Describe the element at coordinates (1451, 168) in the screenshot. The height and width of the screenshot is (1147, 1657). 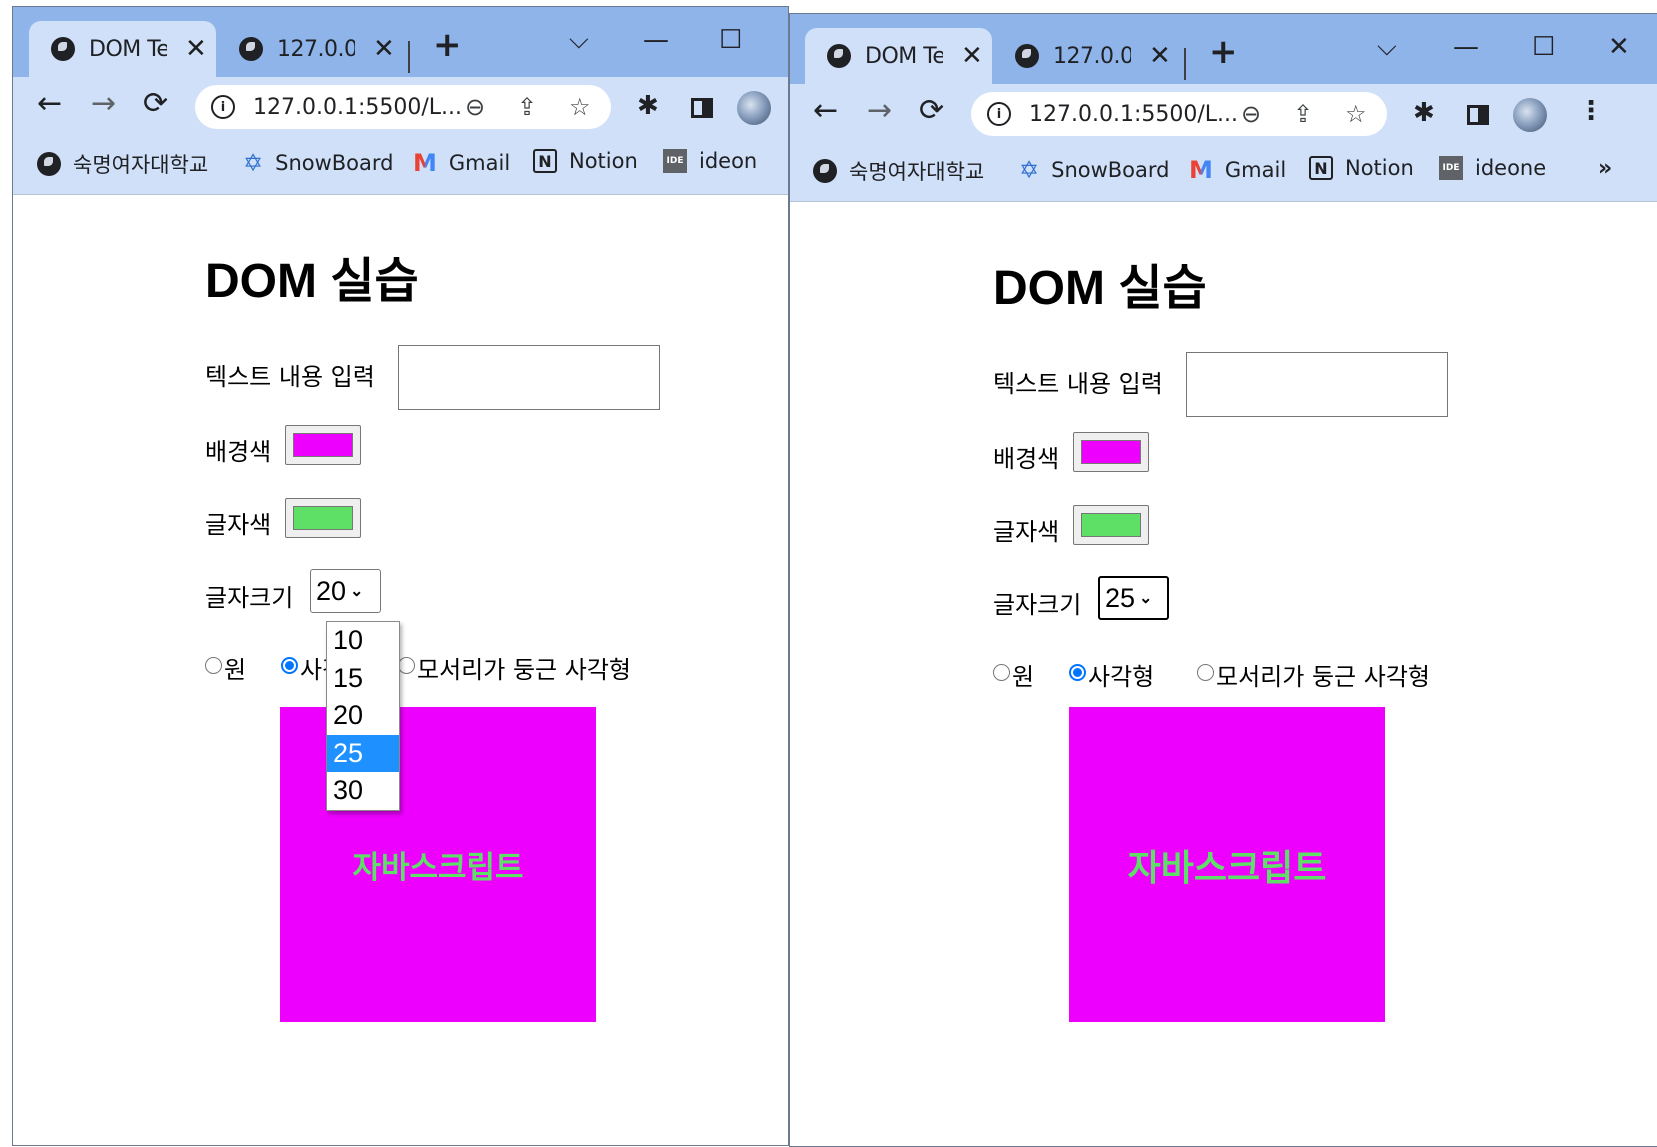
I see `ideone-icon: IDE` at that location.